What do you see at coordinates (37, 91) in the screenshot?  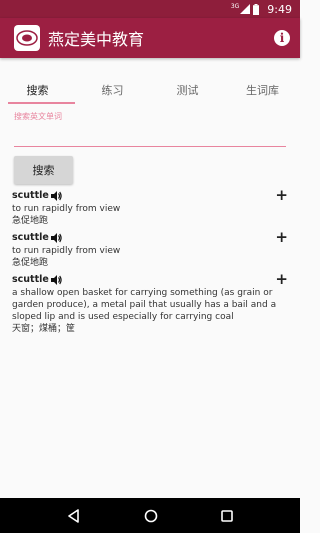 I see `tab-search: 搜索` at bounding box center [37, 91].